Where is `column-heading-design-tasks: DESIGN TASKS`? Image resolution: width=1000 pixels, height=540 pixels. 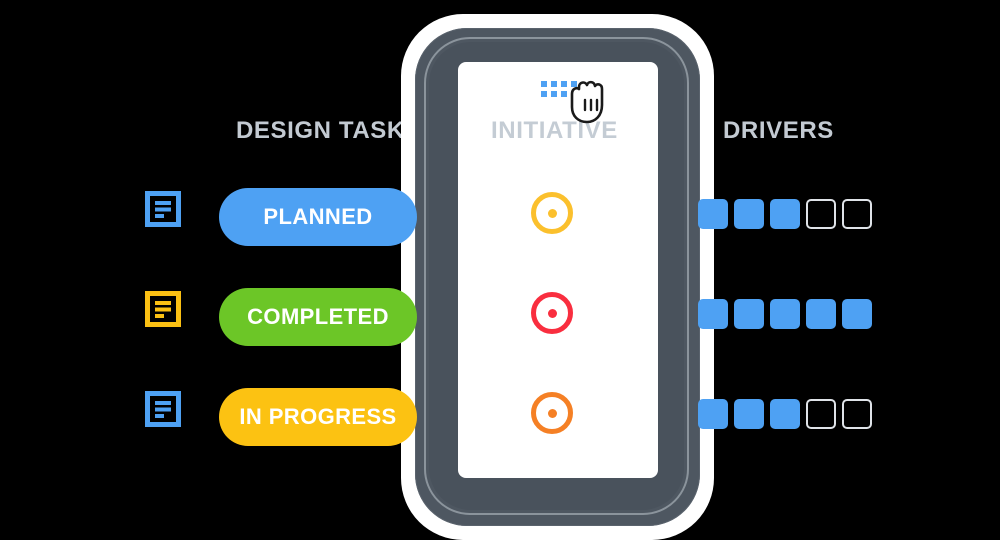
column-heading-design-tasks: DESIGN TASKS is located at coordinates (329, 130).